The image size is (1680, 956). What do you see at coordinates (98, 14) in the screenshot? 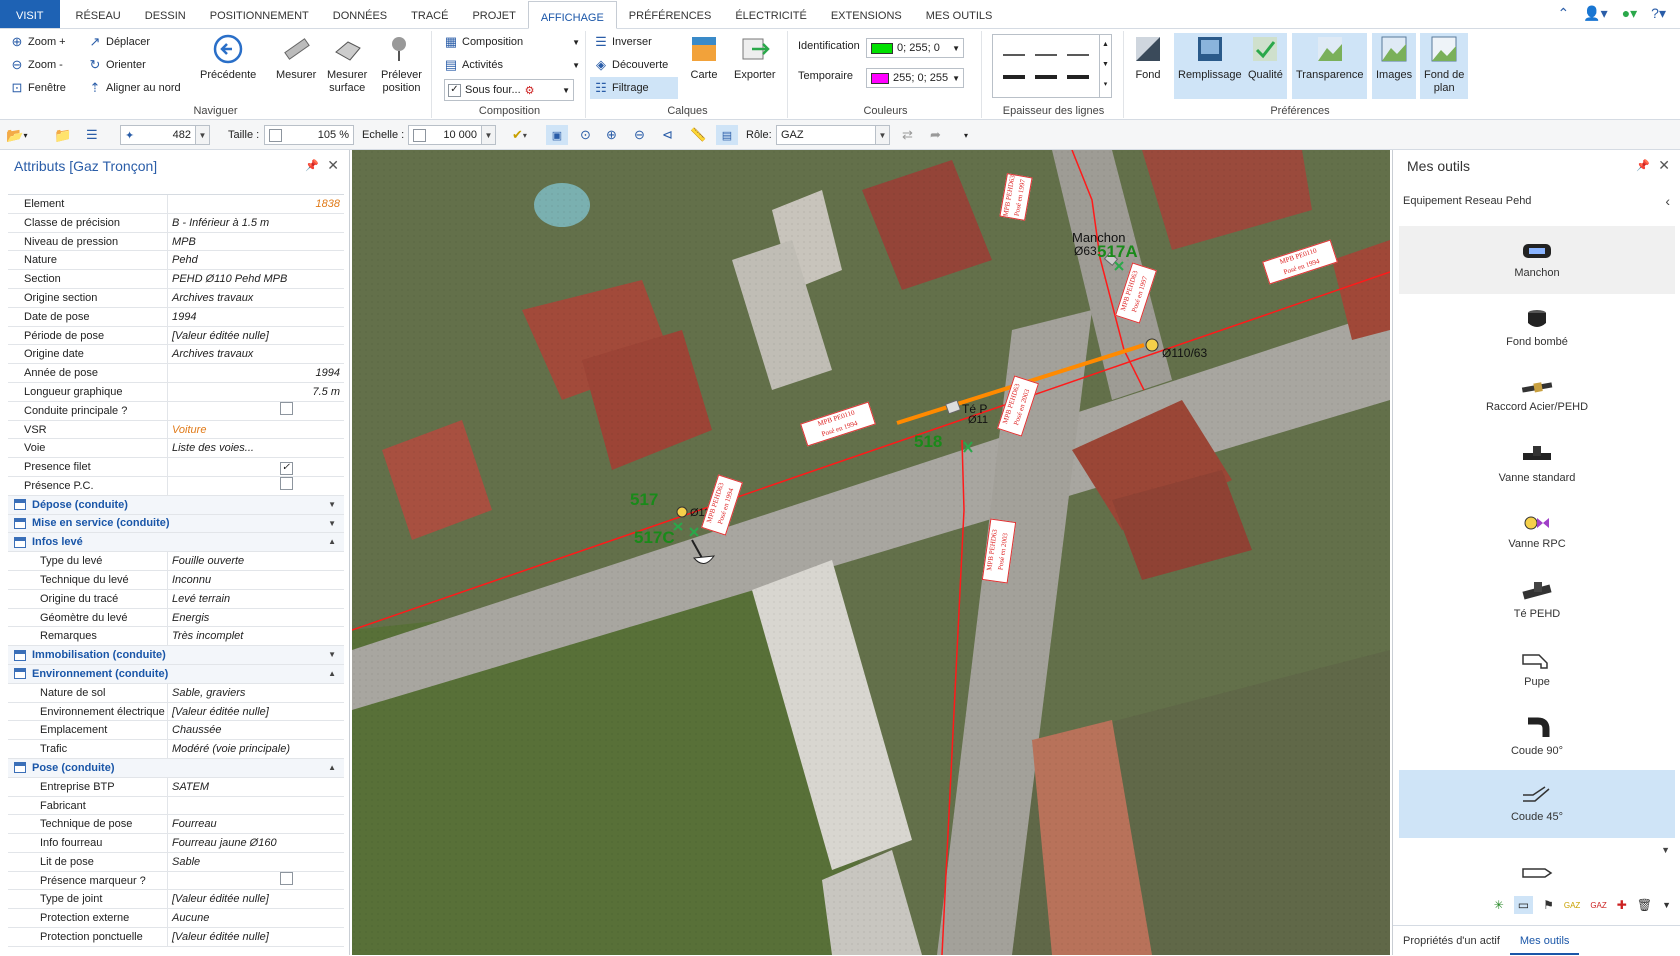
I see `tab-reseau: RÉSEAU` at bounding box center [98, 14].